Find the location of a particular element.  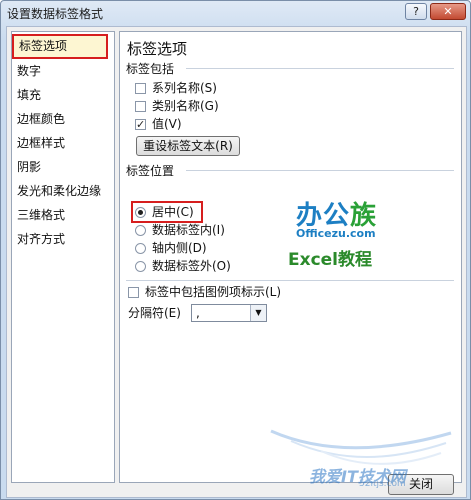

separator-label: 分隔符(E) is located at coordinates (154, 313).